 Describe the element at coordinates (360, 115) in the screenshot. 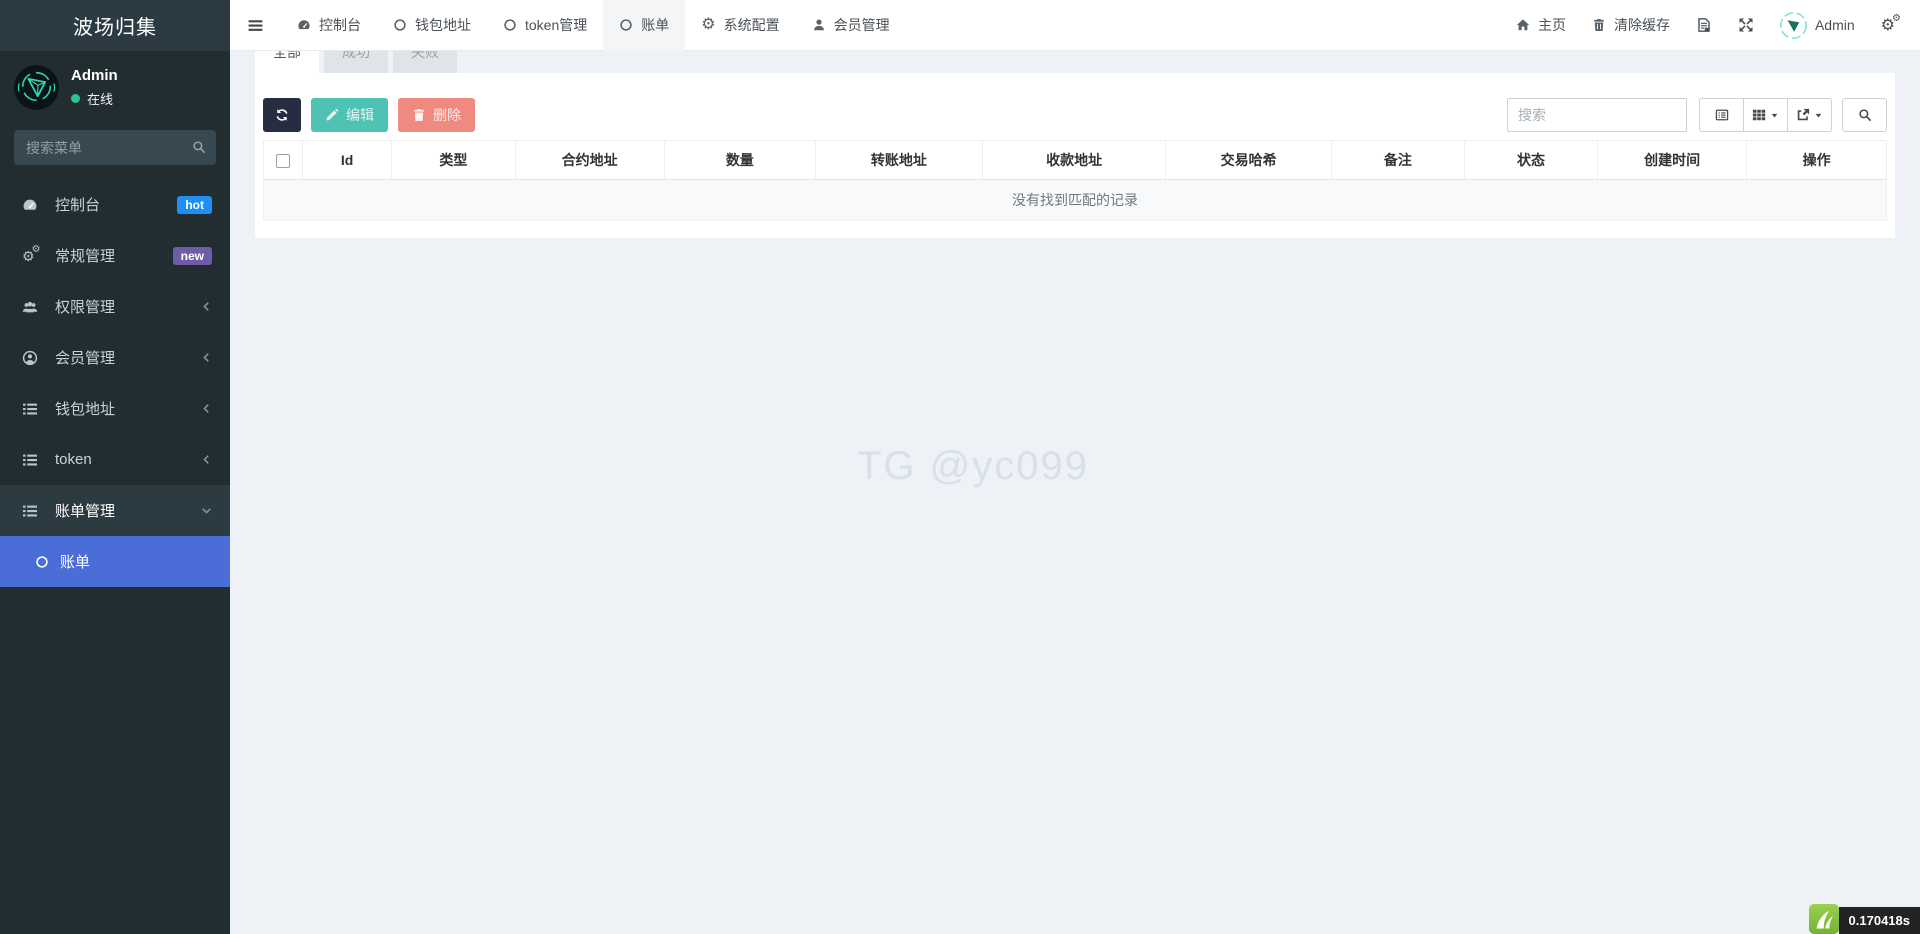

I see `edit-button-label: 编辑` at that location.